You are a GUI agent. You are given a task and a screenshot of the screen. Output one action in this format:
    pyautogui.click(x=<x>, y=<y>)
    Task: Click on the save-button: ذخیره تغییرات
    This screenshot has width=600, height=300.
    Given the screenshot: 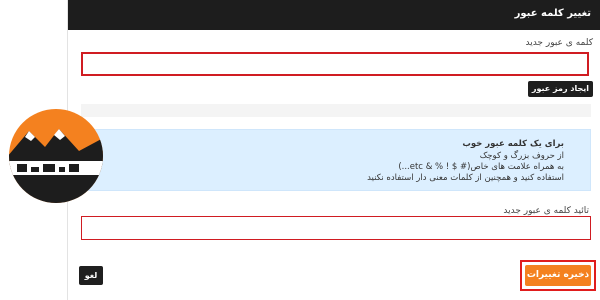 What is the action you would take?
    pyautogui.click(x=558, y=275)
    